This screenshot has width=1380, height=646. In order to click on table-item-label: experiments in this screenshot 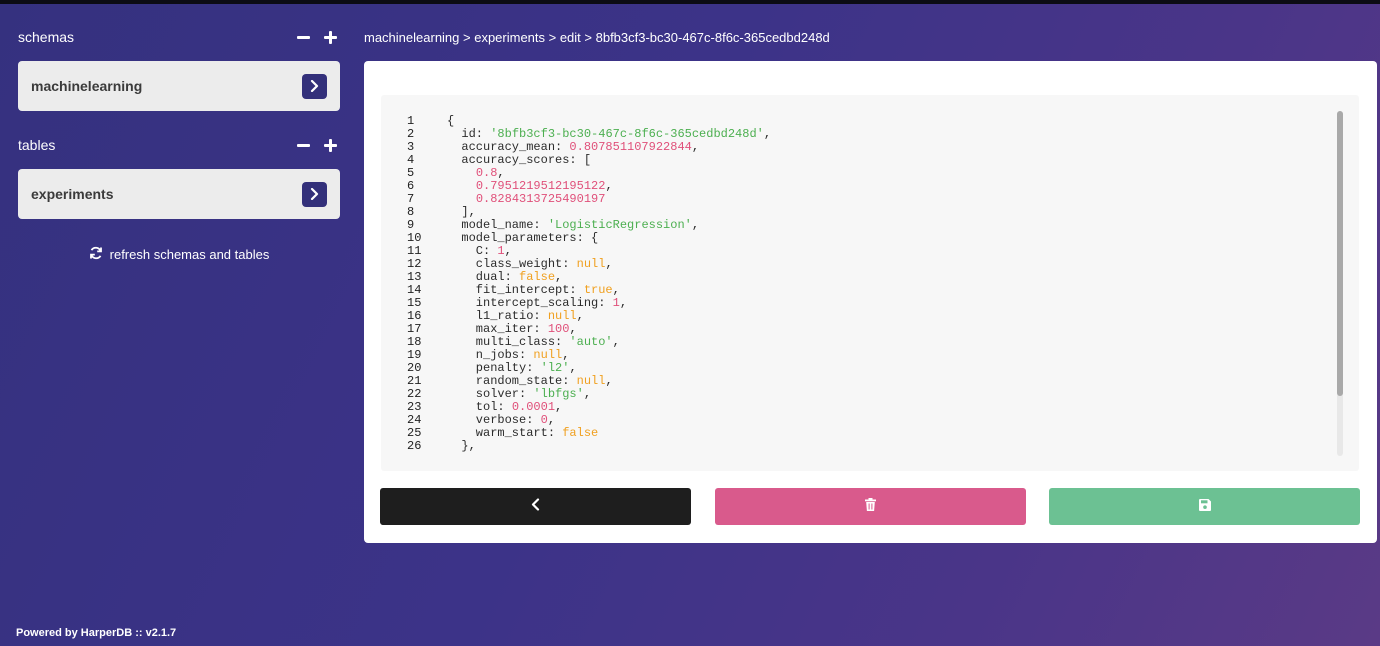, I will do `click(72, 194)`.